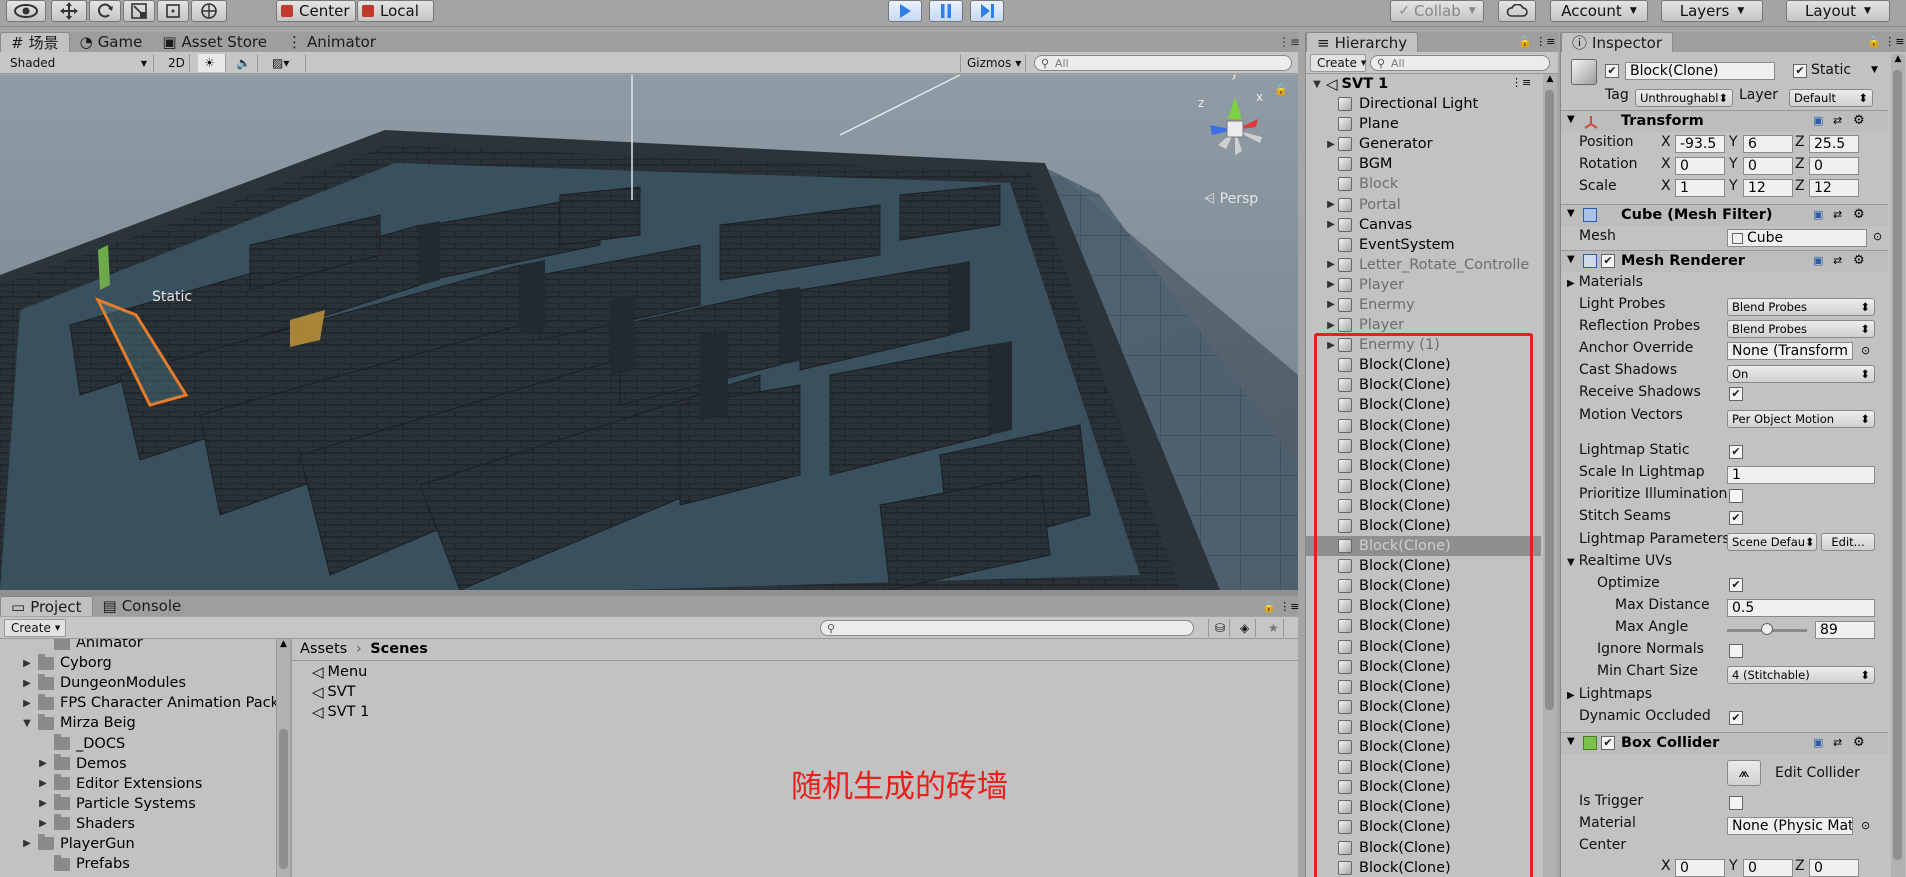 This screenshot has width=1906, height=877. What do you see at coordinates (1801, 374) in the screenshot?
I see `cast-shadows-dropdown: On ⬍` at bounding box center [1801, 374].